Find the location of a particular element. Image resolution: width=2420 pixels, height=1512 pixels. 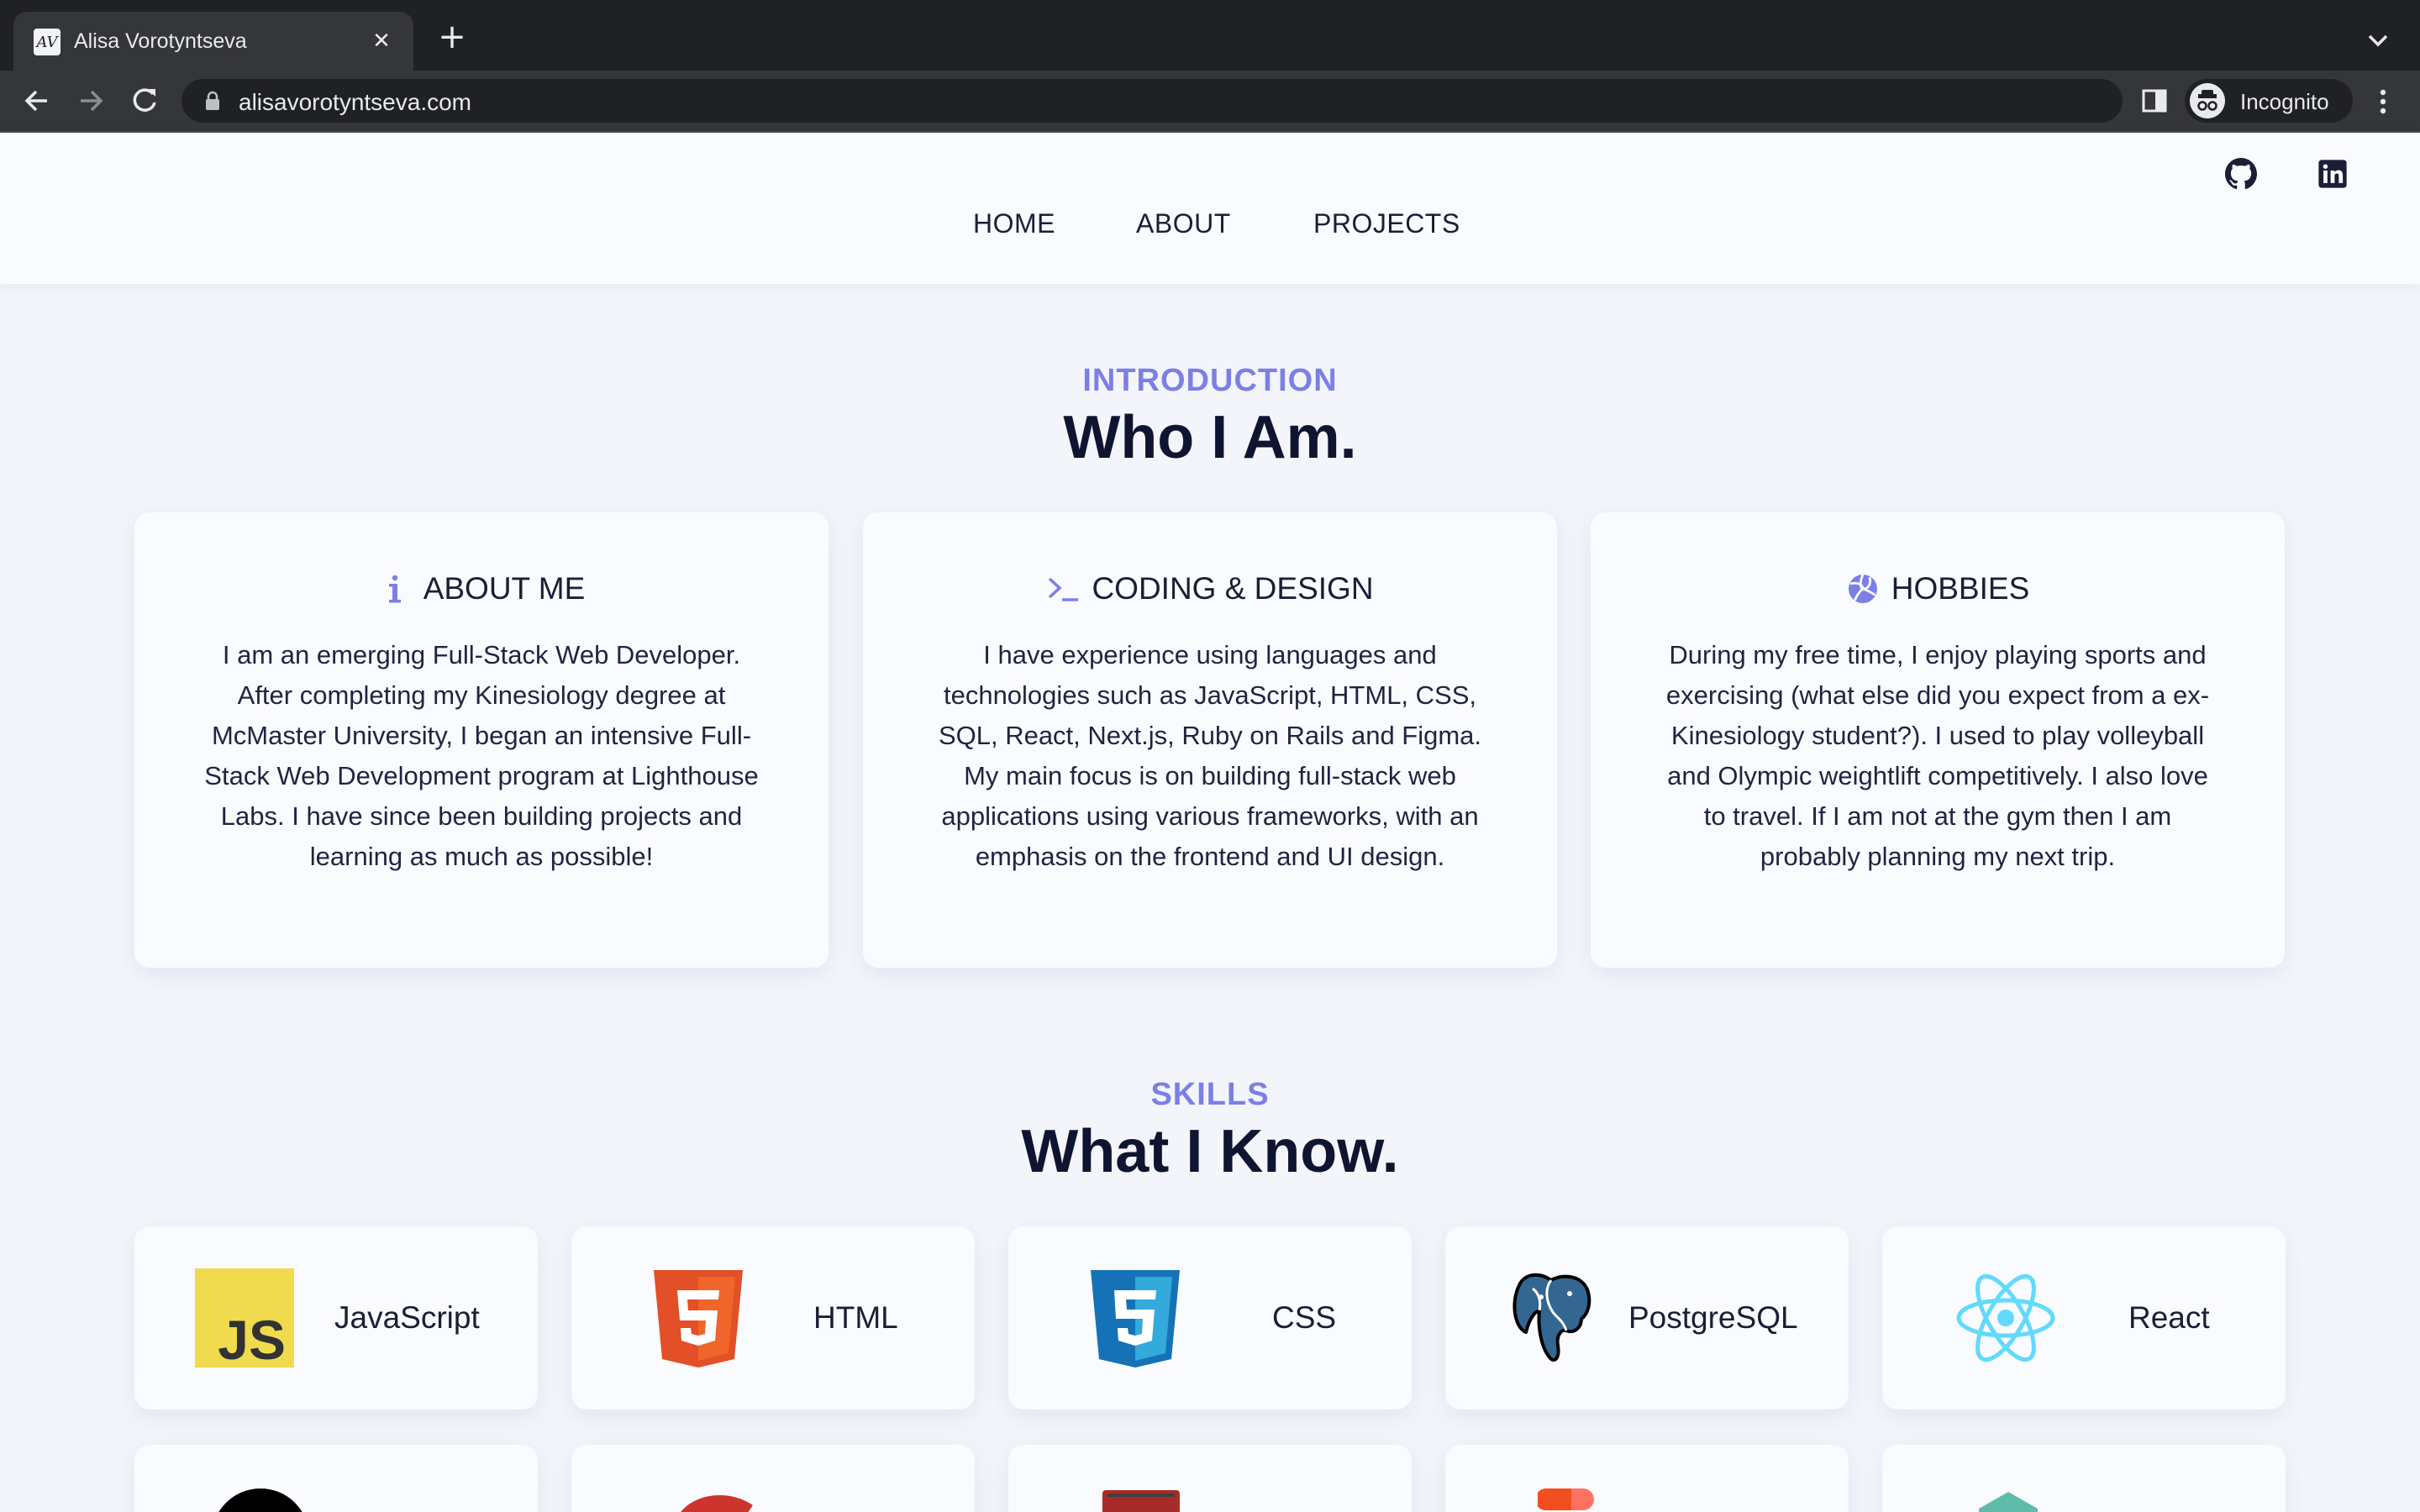

skill-card-html: HTML is located at coordinates (773, 1318).